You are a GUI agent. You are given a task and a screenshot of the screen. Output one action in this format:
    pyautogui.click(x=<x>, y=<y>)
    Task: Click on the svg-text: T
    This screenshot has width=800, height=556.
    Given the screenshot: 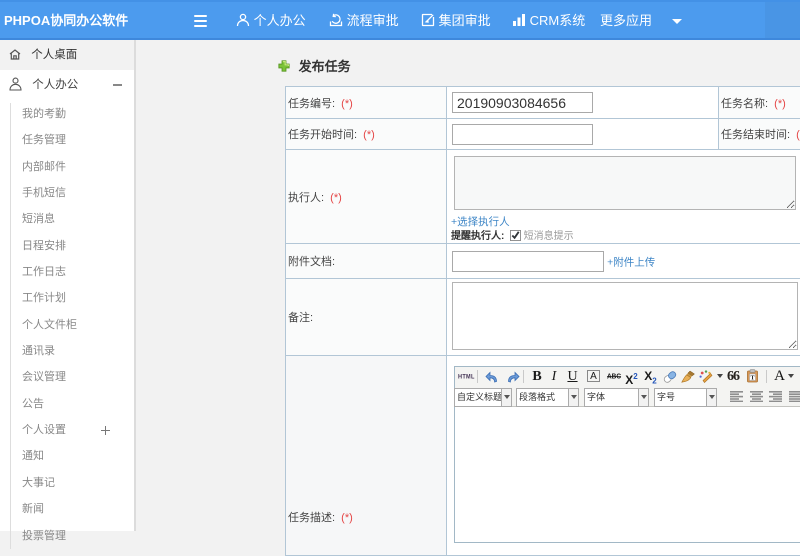 What is the action you would take?
    pyautogui.click(x=752, y=378)
    